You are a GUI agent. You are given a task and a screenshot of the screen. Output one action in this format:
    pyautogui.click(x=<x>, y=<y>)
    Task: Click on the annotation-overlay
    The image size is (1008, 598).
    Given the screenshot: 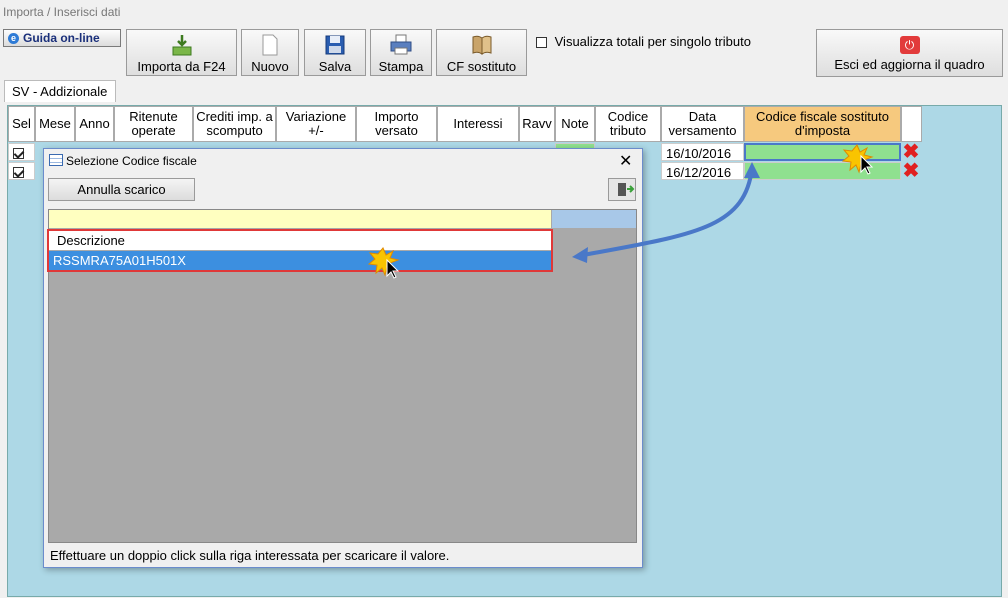 What is the action you would take?
    pyautogui.click(x=620, y=211)
    